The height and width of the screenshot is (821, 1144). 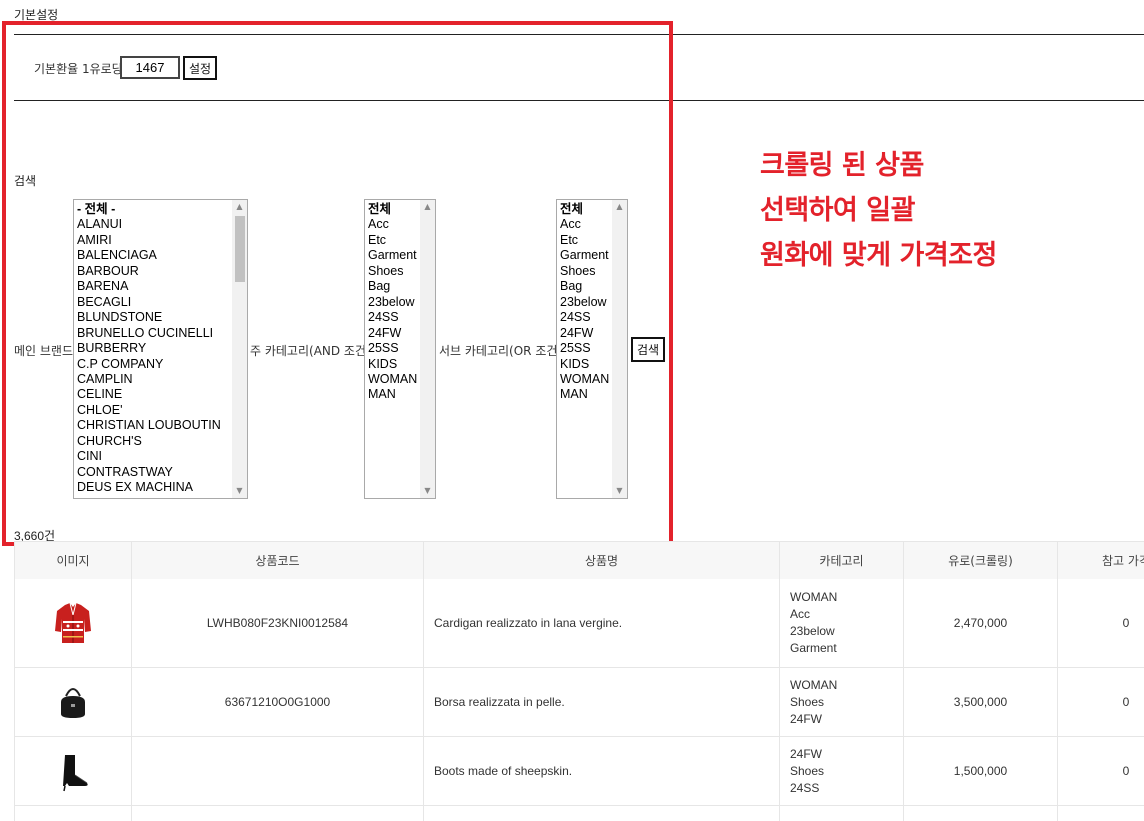 What do you see at coordinates (392, 271) in the screenshot?
I see `main-category-option: Shoes` at bounding box center [392, 271].